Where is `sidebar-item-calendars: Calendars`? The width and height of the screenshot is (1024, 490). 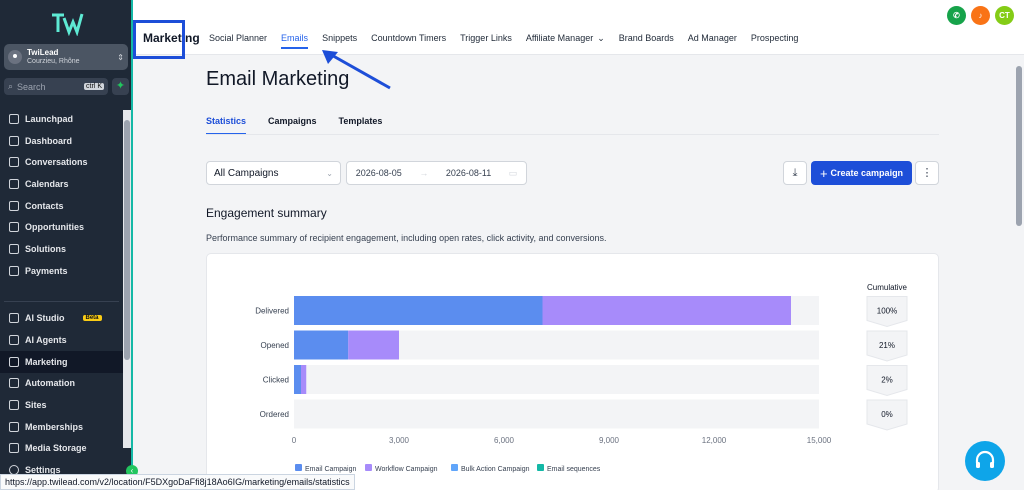 sidebar-item-calendars: Calendars is located at coordinates (61, 184).